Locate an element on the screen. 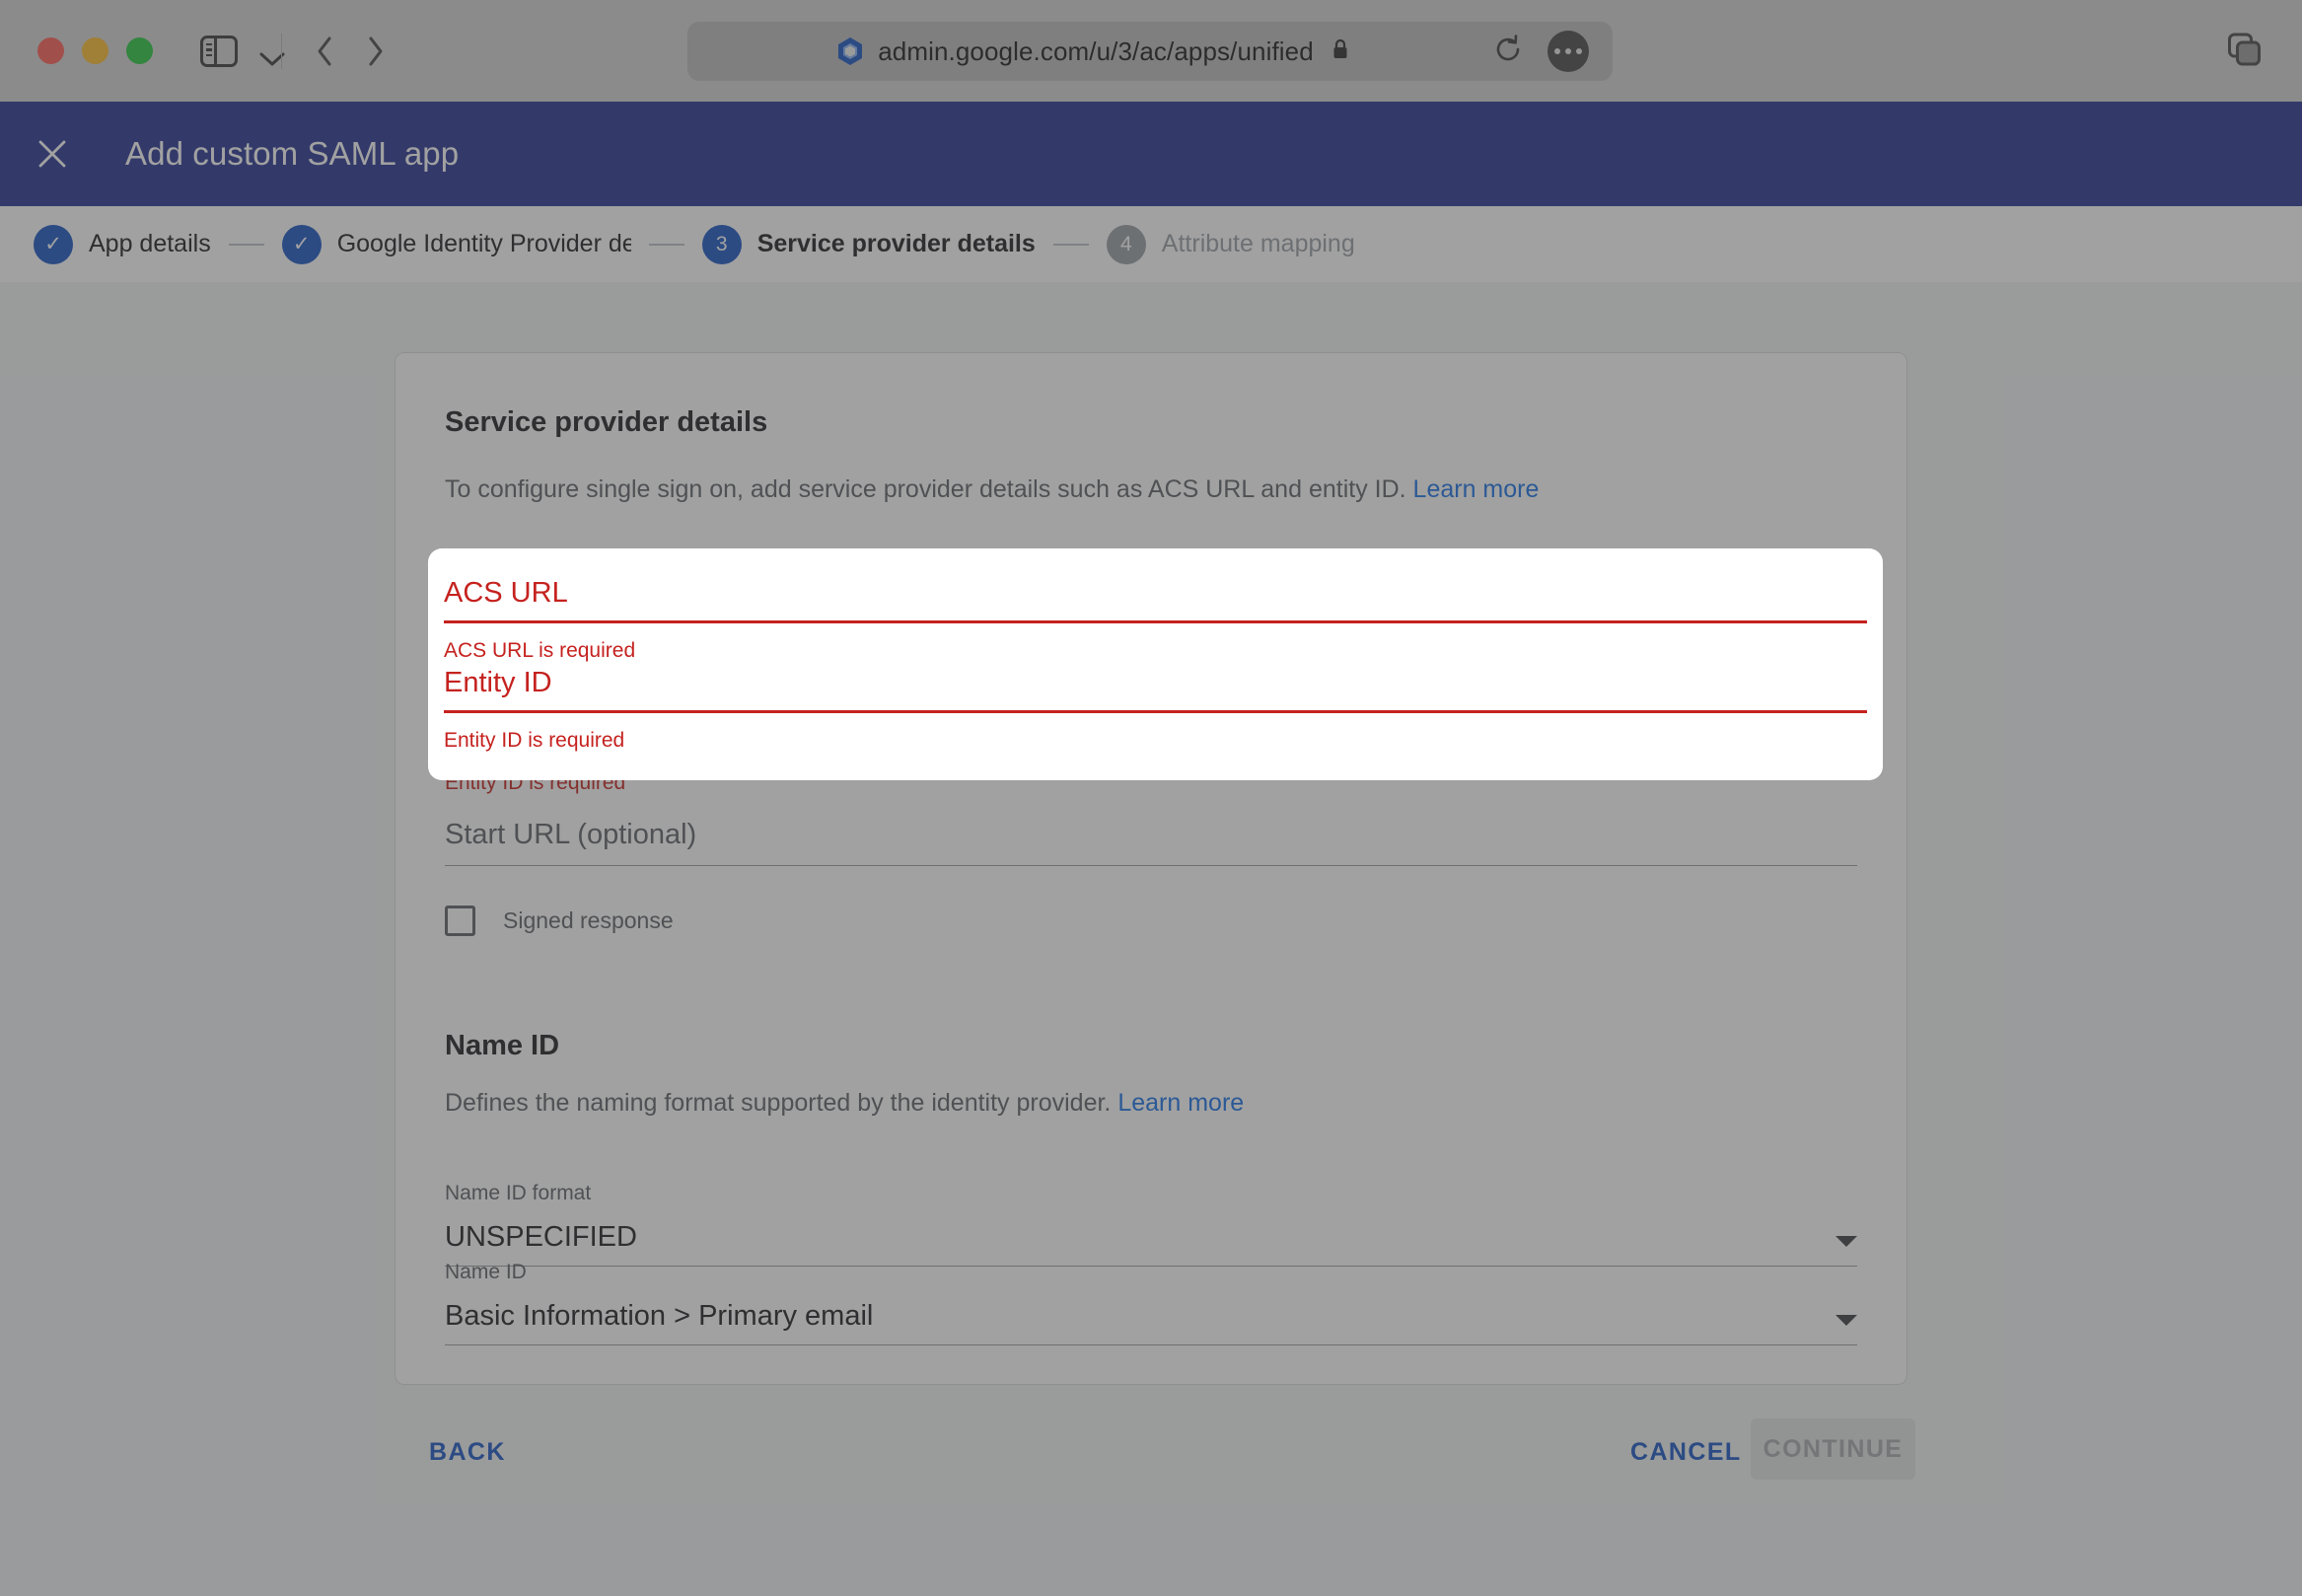 The image size is (2302, 1596). step-attribute-mapping: 4 Attribute mapping is located at coordinates (1230, 244).